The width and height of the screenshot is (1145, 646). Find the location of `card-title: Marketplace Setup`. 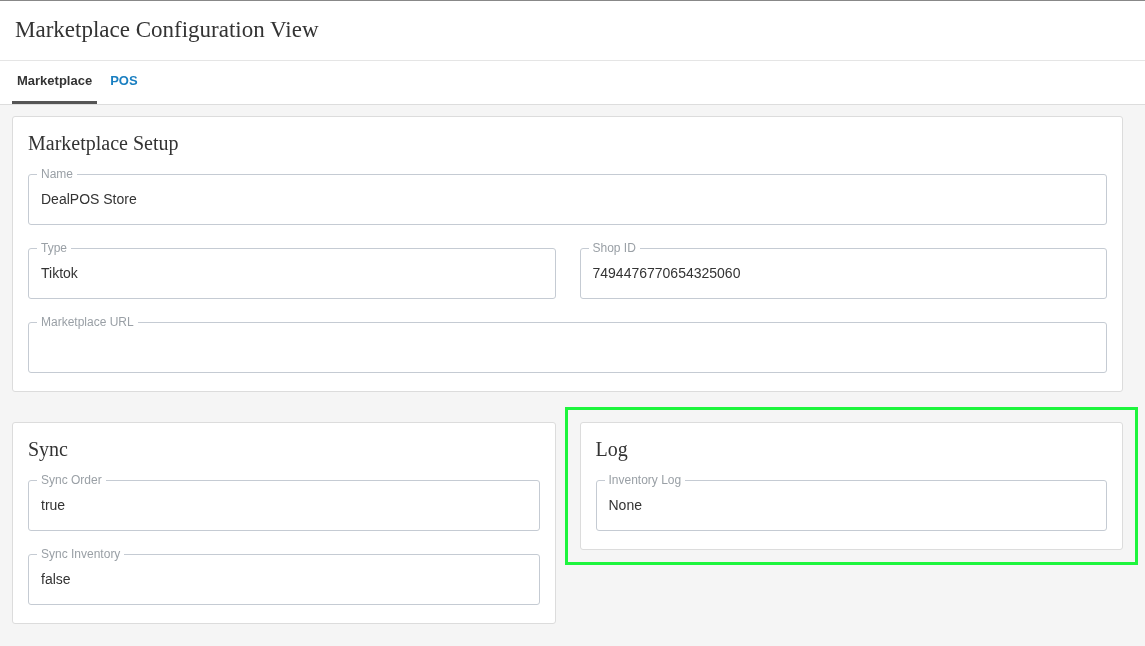

card-title: Marketplace Setup is located at coordinates (104, 143).